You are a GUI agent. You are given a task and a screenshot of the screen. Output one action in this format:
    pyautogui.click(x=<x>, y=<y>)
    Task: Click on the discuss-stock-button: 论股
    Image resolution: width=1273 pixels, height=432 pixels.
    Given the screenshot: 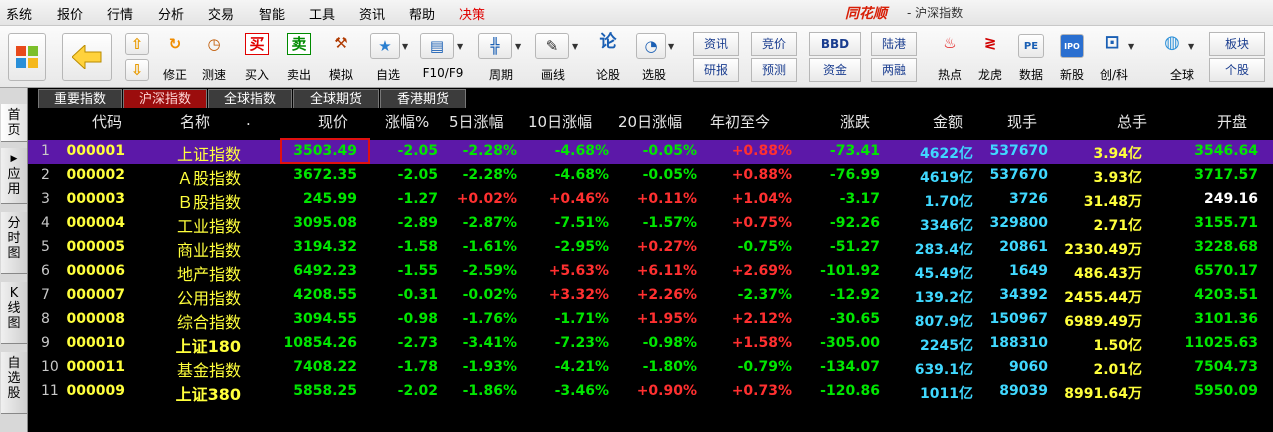 What is the action you would take?
    pyautogui.click(x=608, y=74)
    